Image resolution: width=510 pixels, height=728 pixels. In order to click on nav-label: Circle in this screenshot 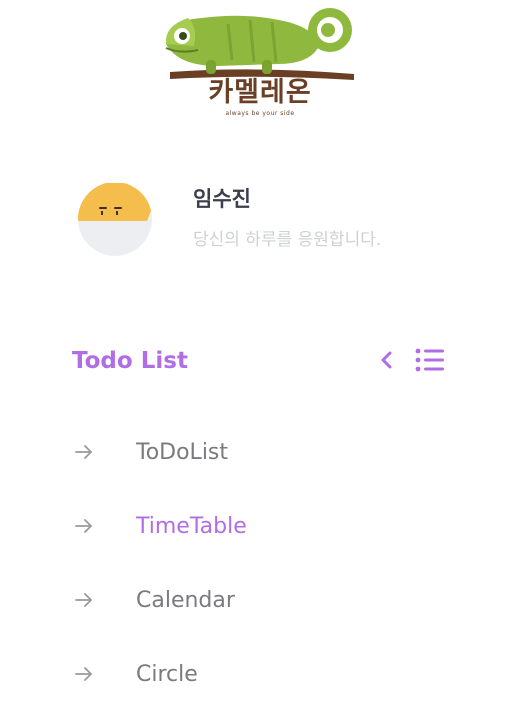, I will do `click(167, 674)`.